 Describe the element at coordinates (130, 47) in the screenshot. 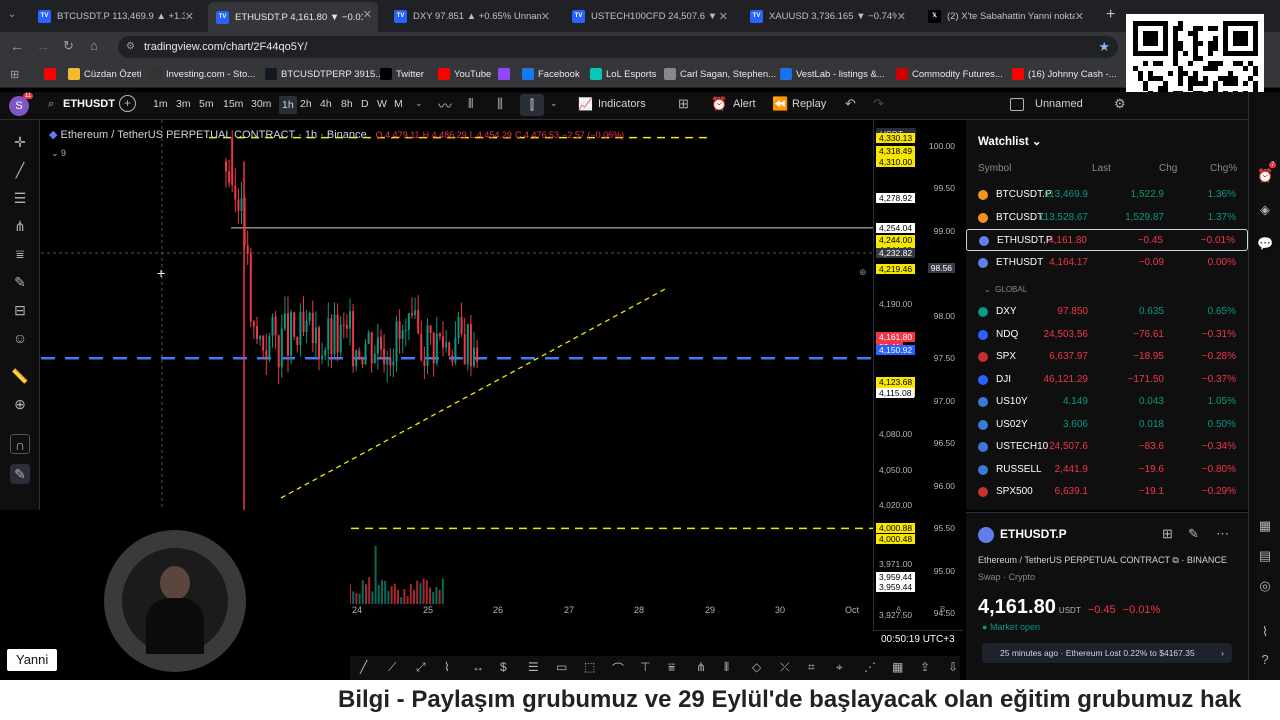

I see `site-info-icon: ⚙` at that location.